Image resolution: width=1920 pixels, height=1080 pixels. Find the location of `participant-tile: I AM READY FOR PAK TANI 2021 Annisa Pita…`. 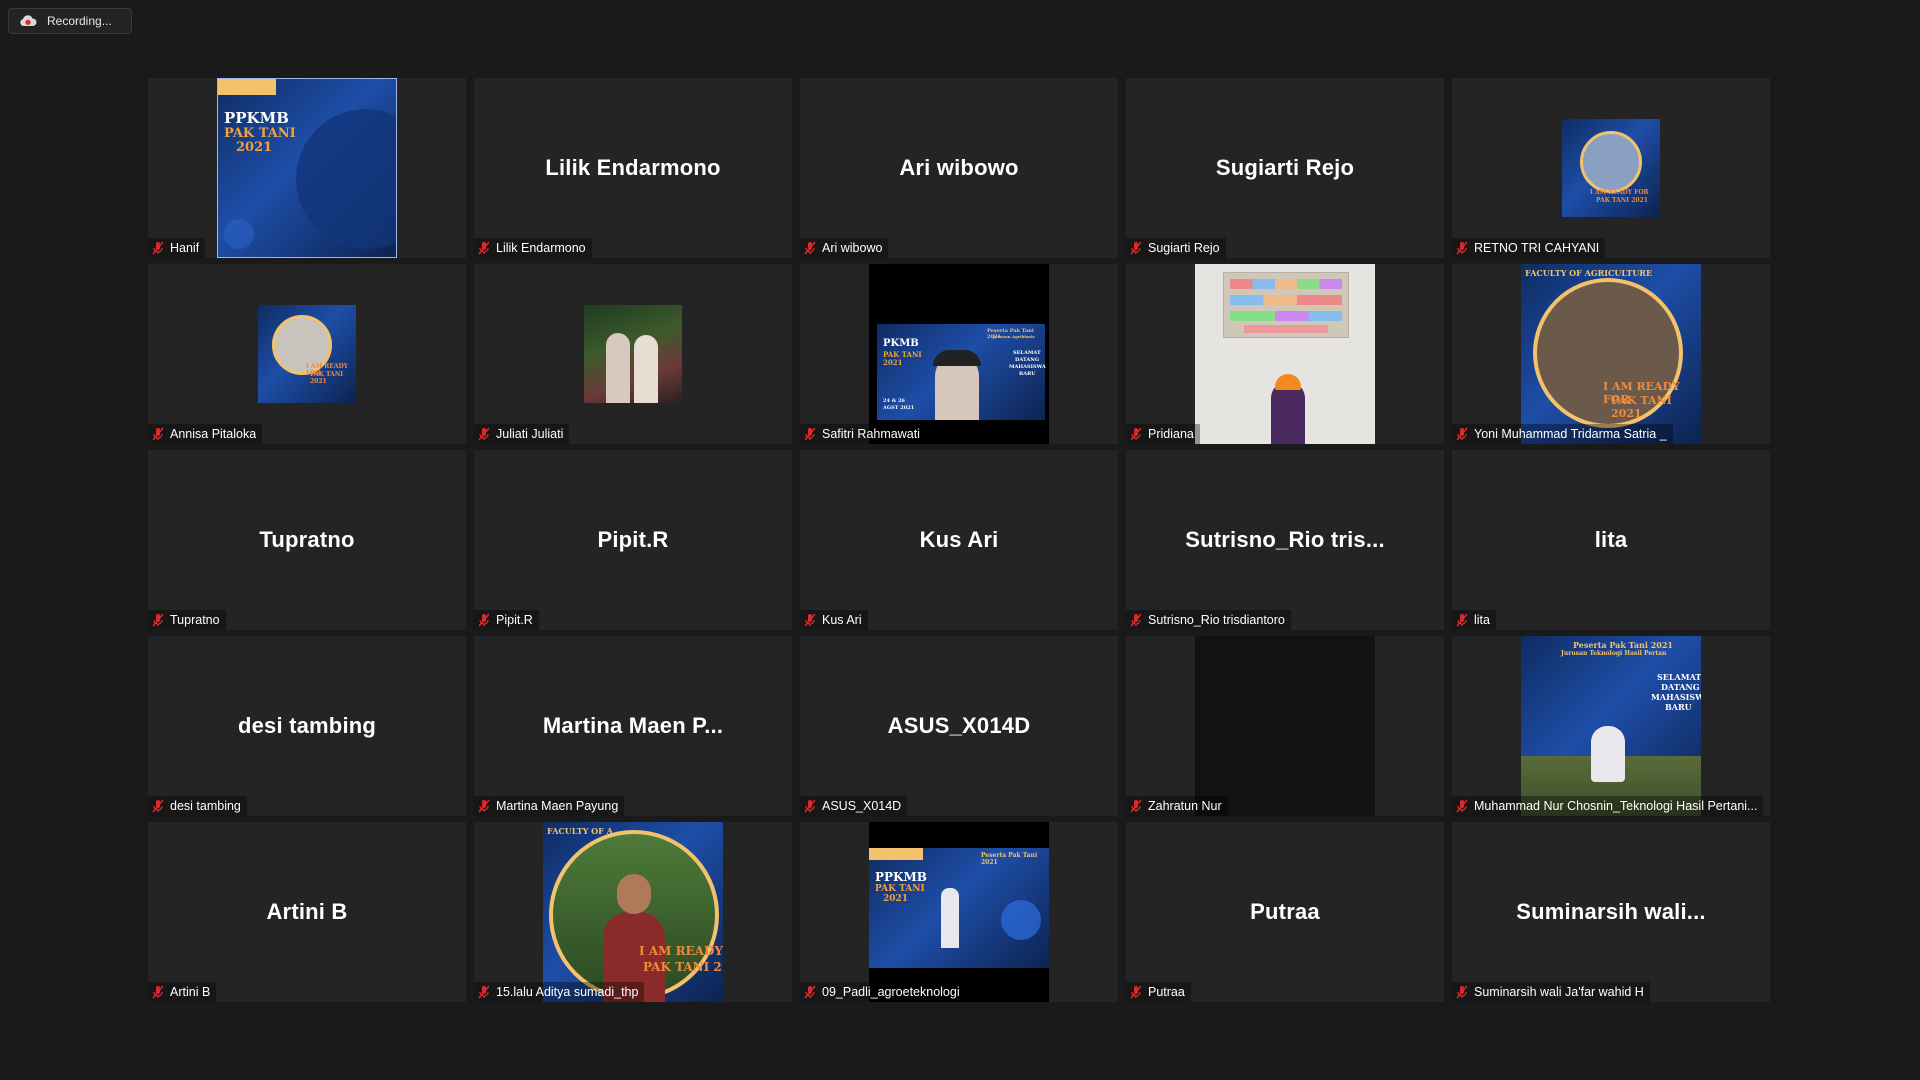

participant-tile: I AM READY FOR PAK TANI 2021 Annisa Pita… is located at coordinates (307, 354).